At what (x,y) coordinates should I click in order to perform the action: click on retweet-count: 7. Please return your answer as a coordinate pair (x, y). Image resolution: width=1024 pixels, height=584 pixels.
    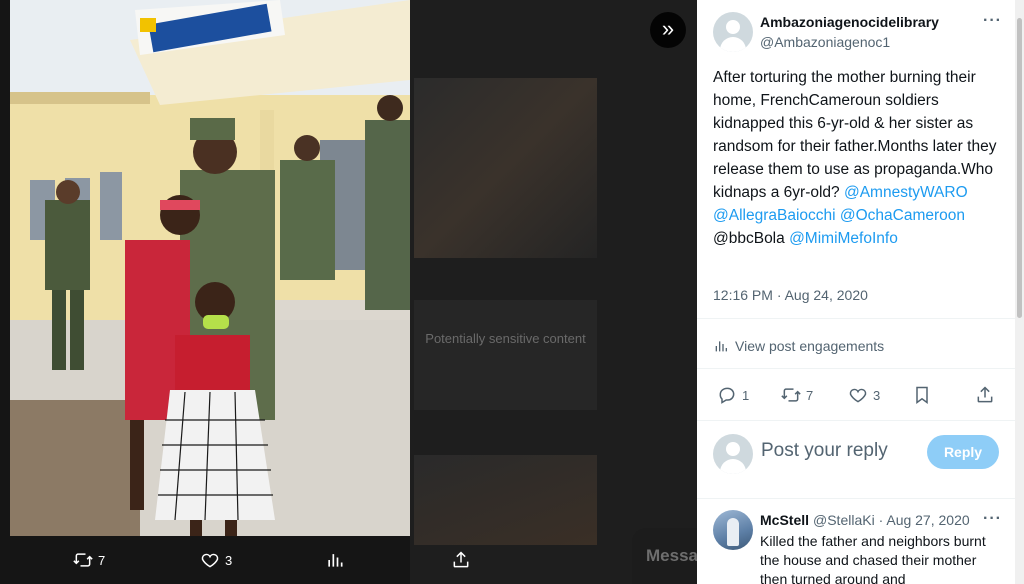
    Looking at the image, I should click on (810, 395).